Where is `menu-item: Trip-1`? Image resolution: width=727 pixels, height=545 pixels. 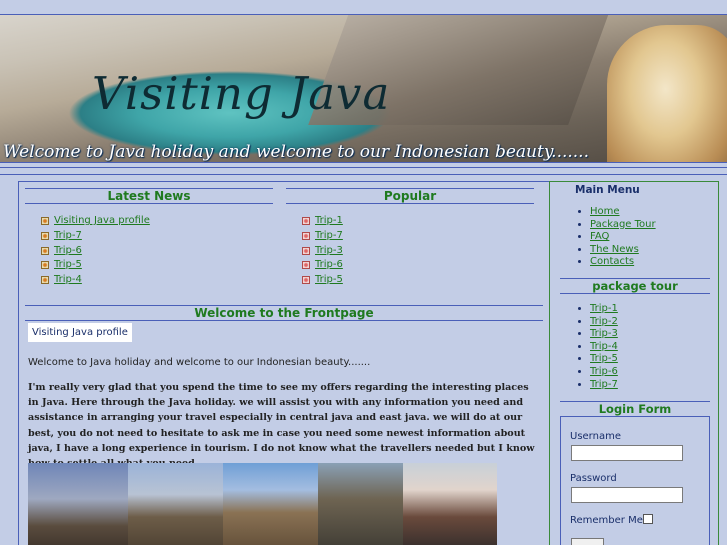 menu-item: Trip-1 is located at coordinates (604, 309).